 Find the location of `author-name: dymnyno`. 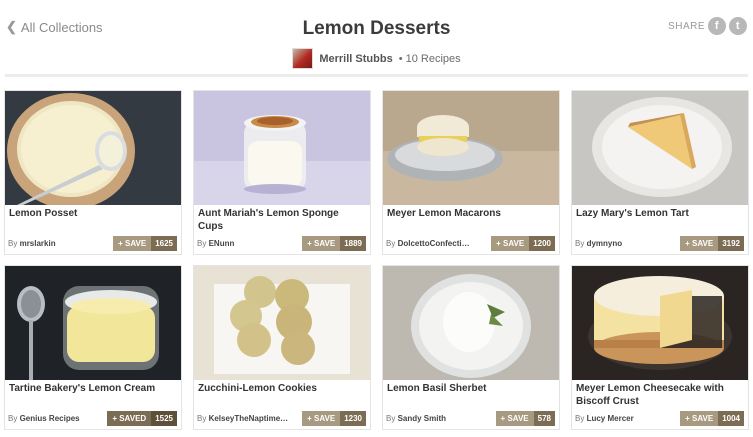

author-name: dymnyno is located at coordinates (605, 243).